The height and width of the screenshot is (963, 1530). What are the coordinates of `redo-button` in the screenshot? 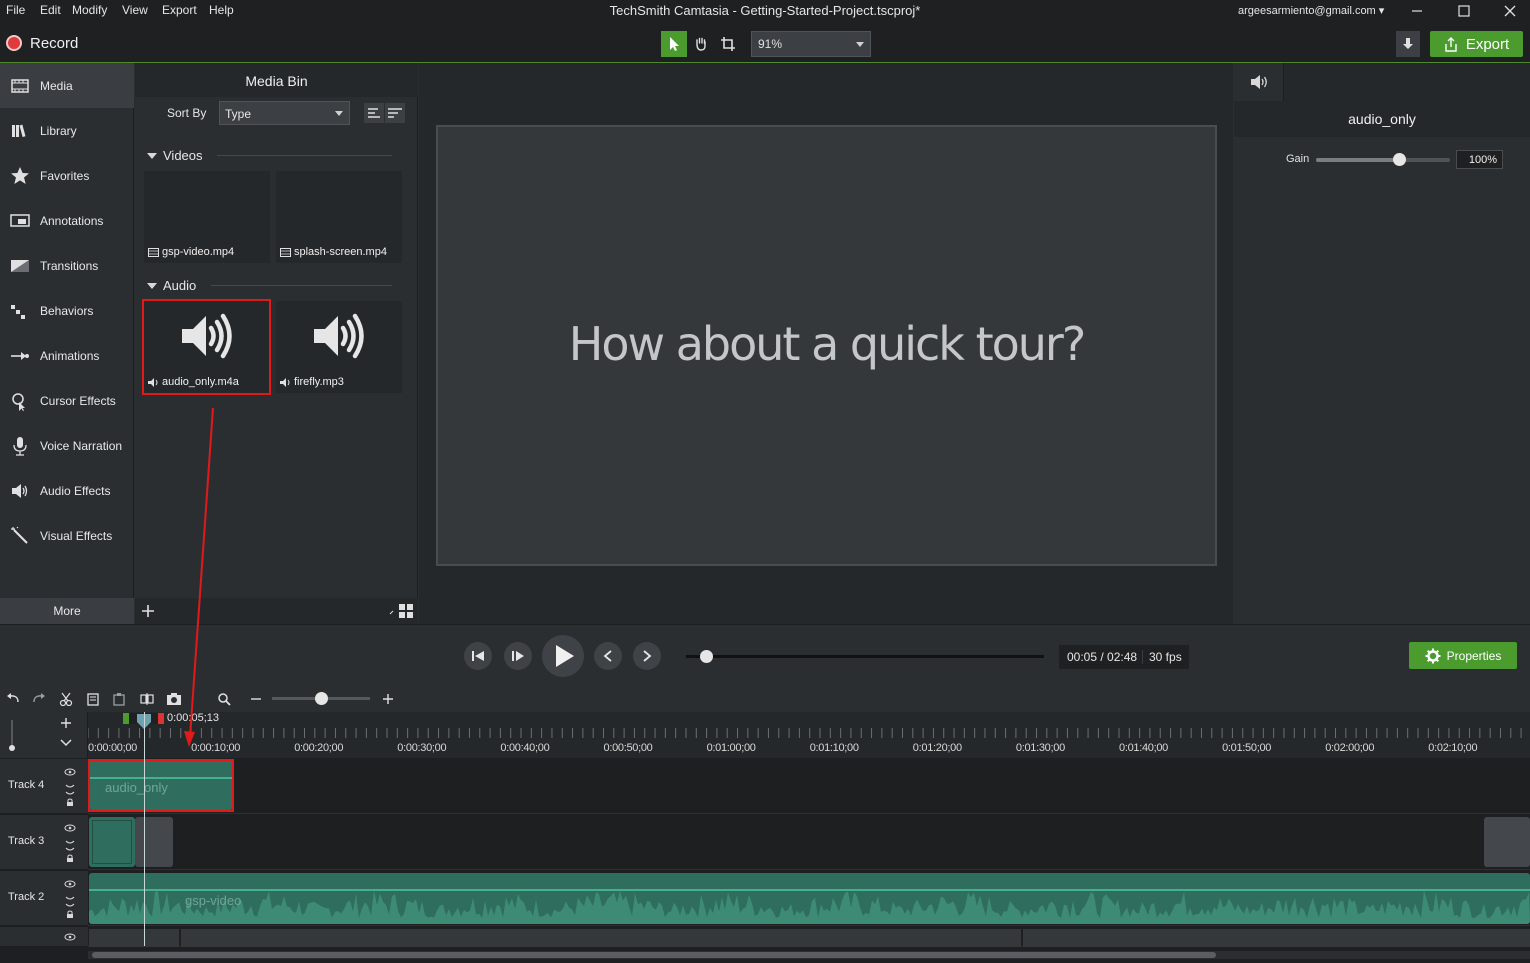 It's located at (39, 699).